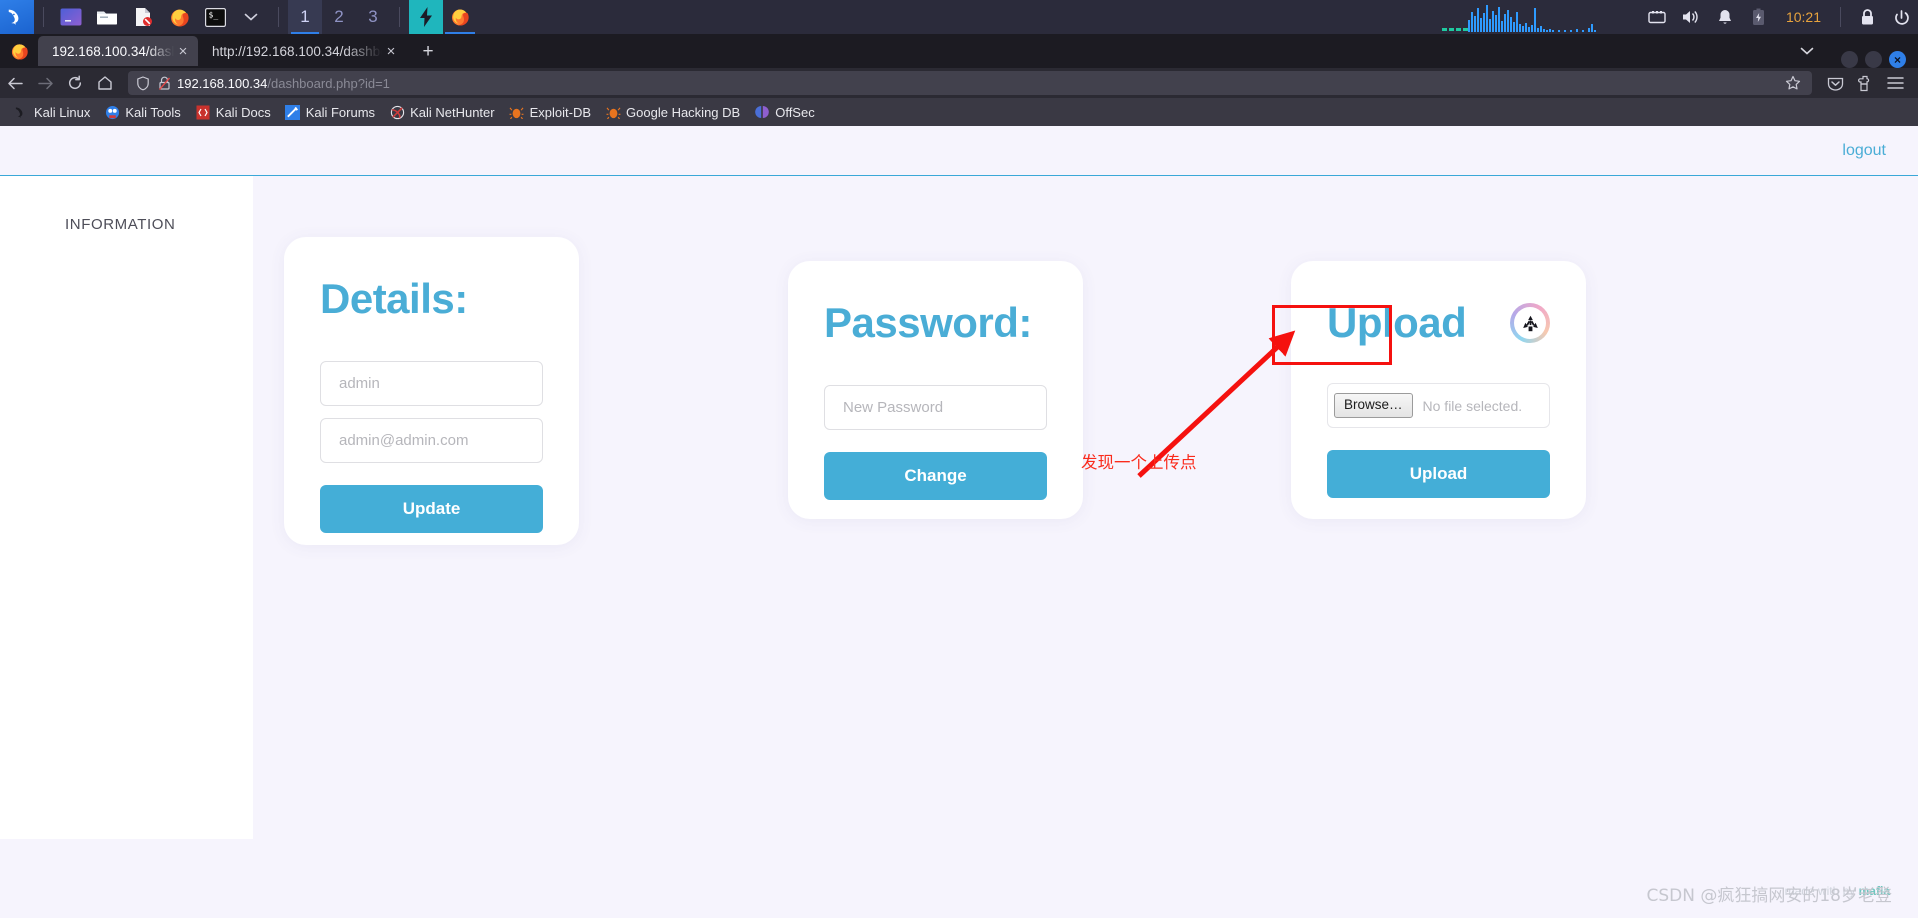 The image size is (1918, 918). Describe the element at coordinates (51, 112) in the screenshot. I see `bookmark-kali-linux: Kali Linux` at that location.